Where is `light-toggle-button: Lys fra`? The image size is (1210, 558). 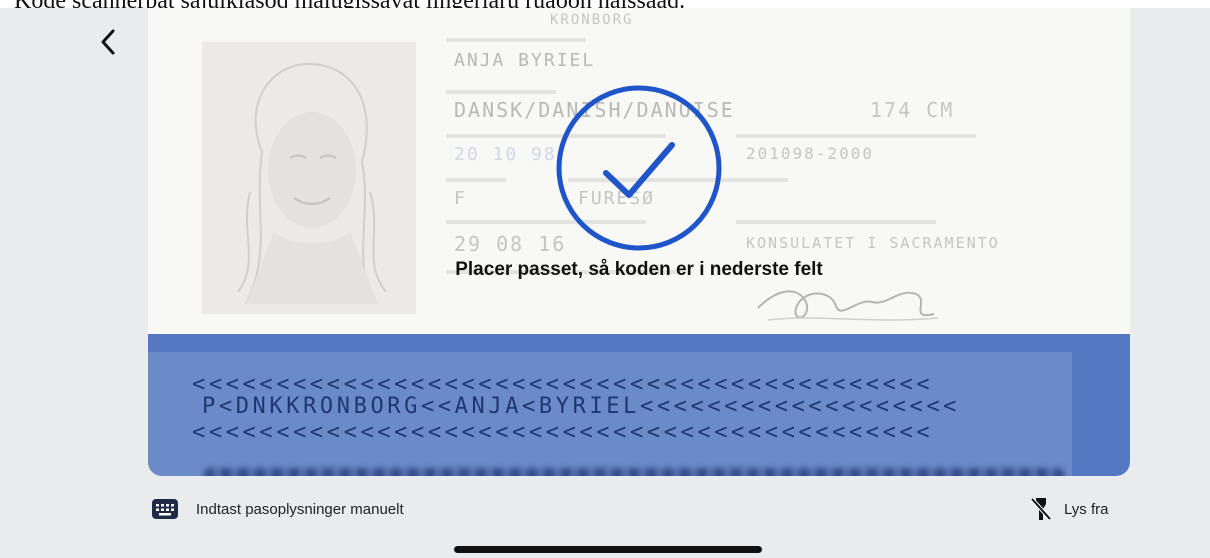
light-toggle-button: Lys fra is located at coordinates (1069, 509).